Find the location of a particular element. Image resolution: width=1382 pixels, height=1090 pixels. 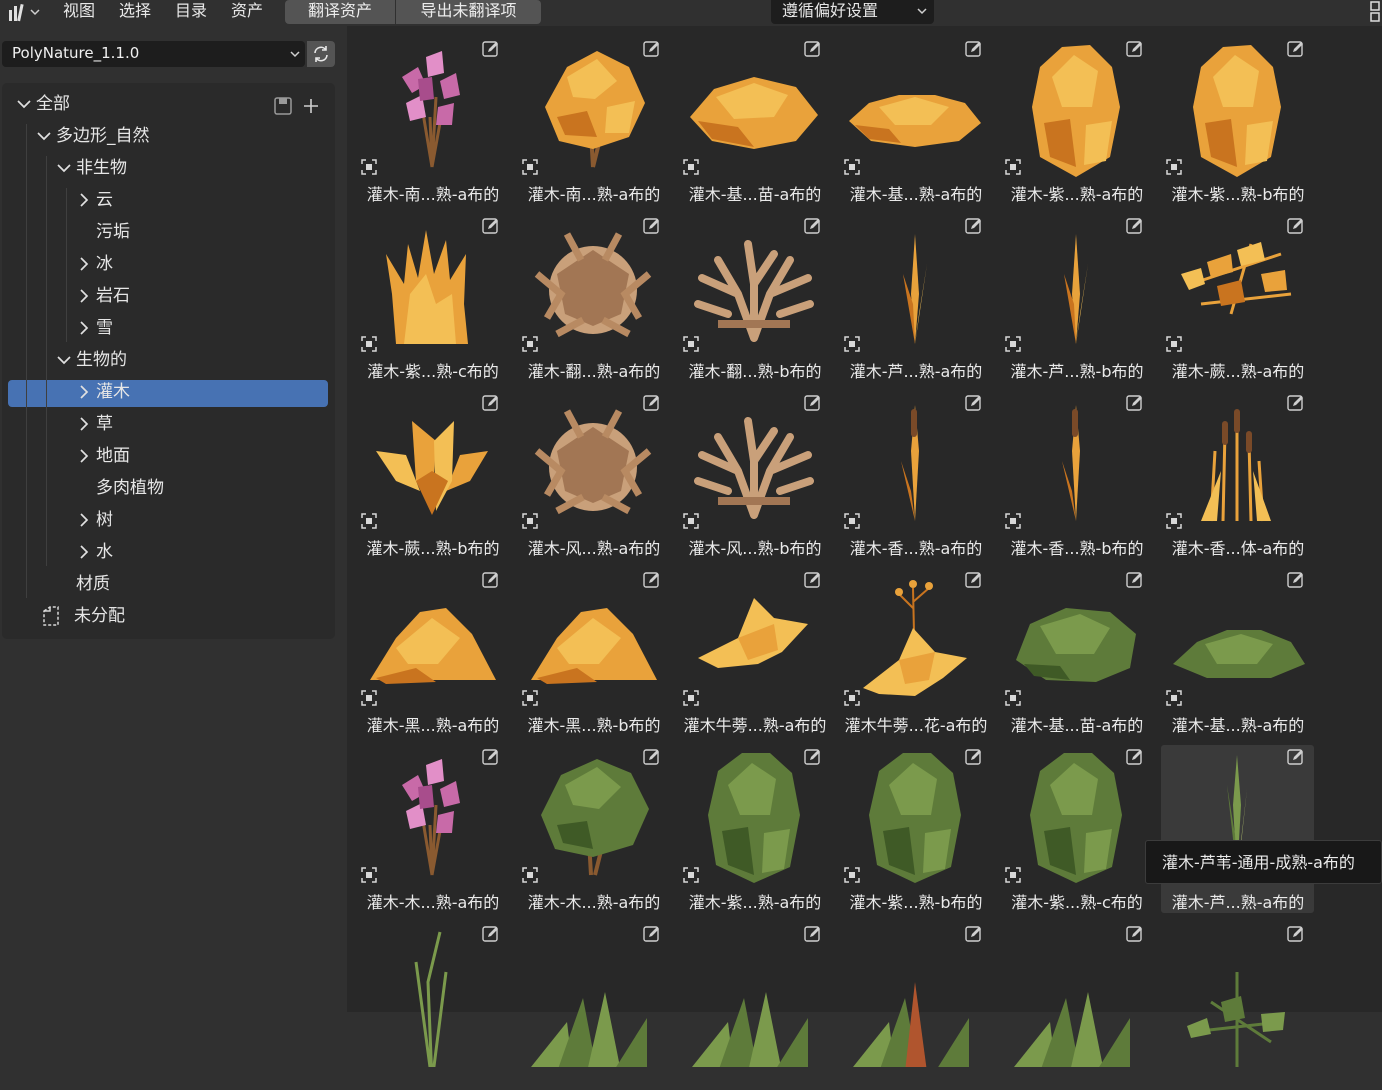

tree-item: 草 is located at coordinates (94, 424).